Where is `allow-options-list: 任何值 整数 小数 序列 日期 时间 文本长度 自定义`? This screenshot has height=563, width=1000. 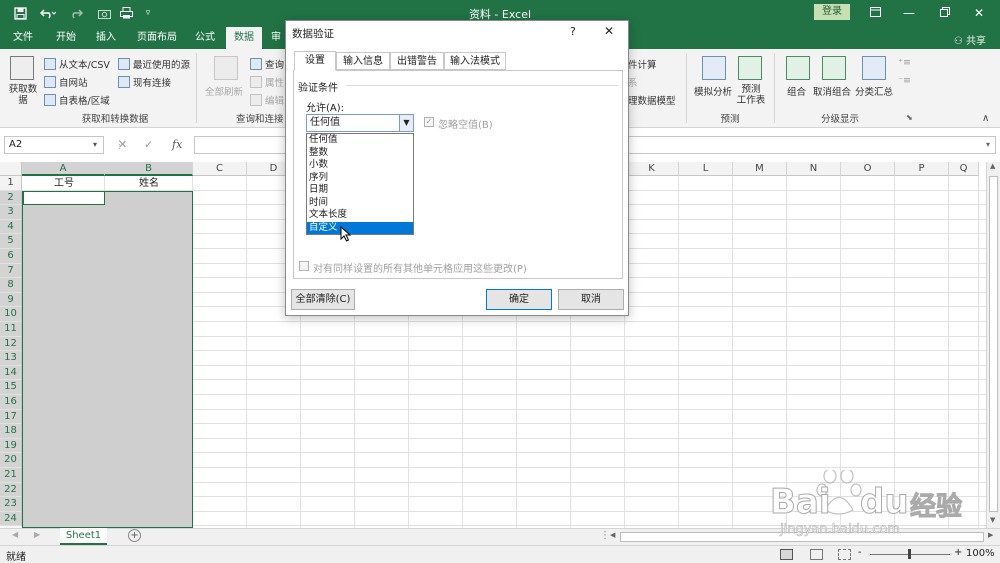 allow-options-list: 任何值 整数 小数 序列 日期 时间 文本长度 自定义 is located at coordinates (360, 184).